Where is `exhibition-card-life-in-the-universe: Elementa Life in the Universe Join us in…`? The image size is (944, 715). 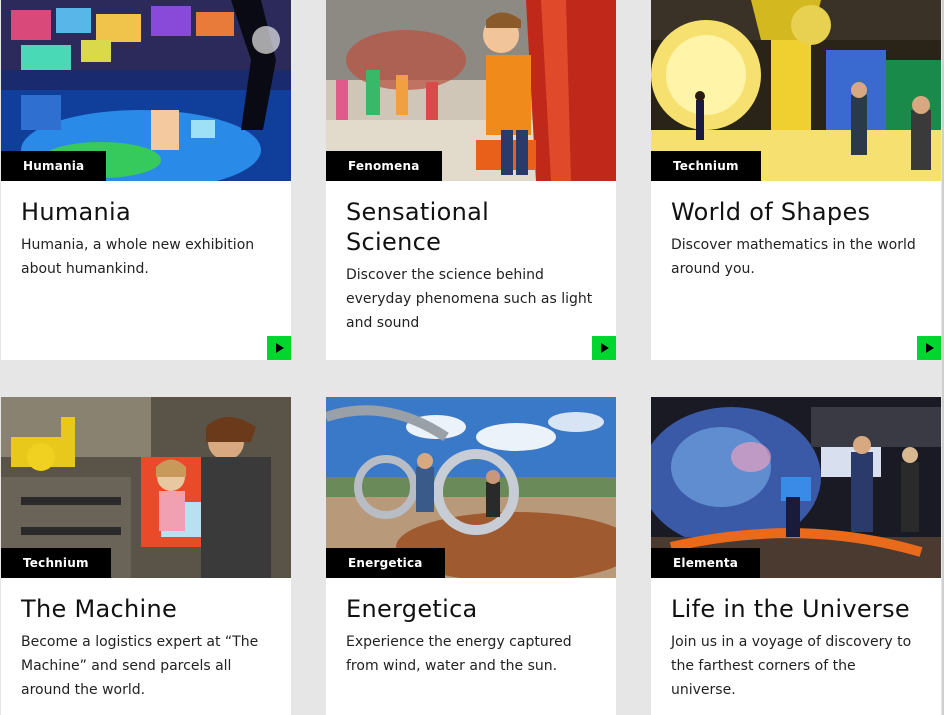 exhibition-card-life-in-the-universe: Elementa Life in the Universe Join us in… is located at coordinates (796, 556).